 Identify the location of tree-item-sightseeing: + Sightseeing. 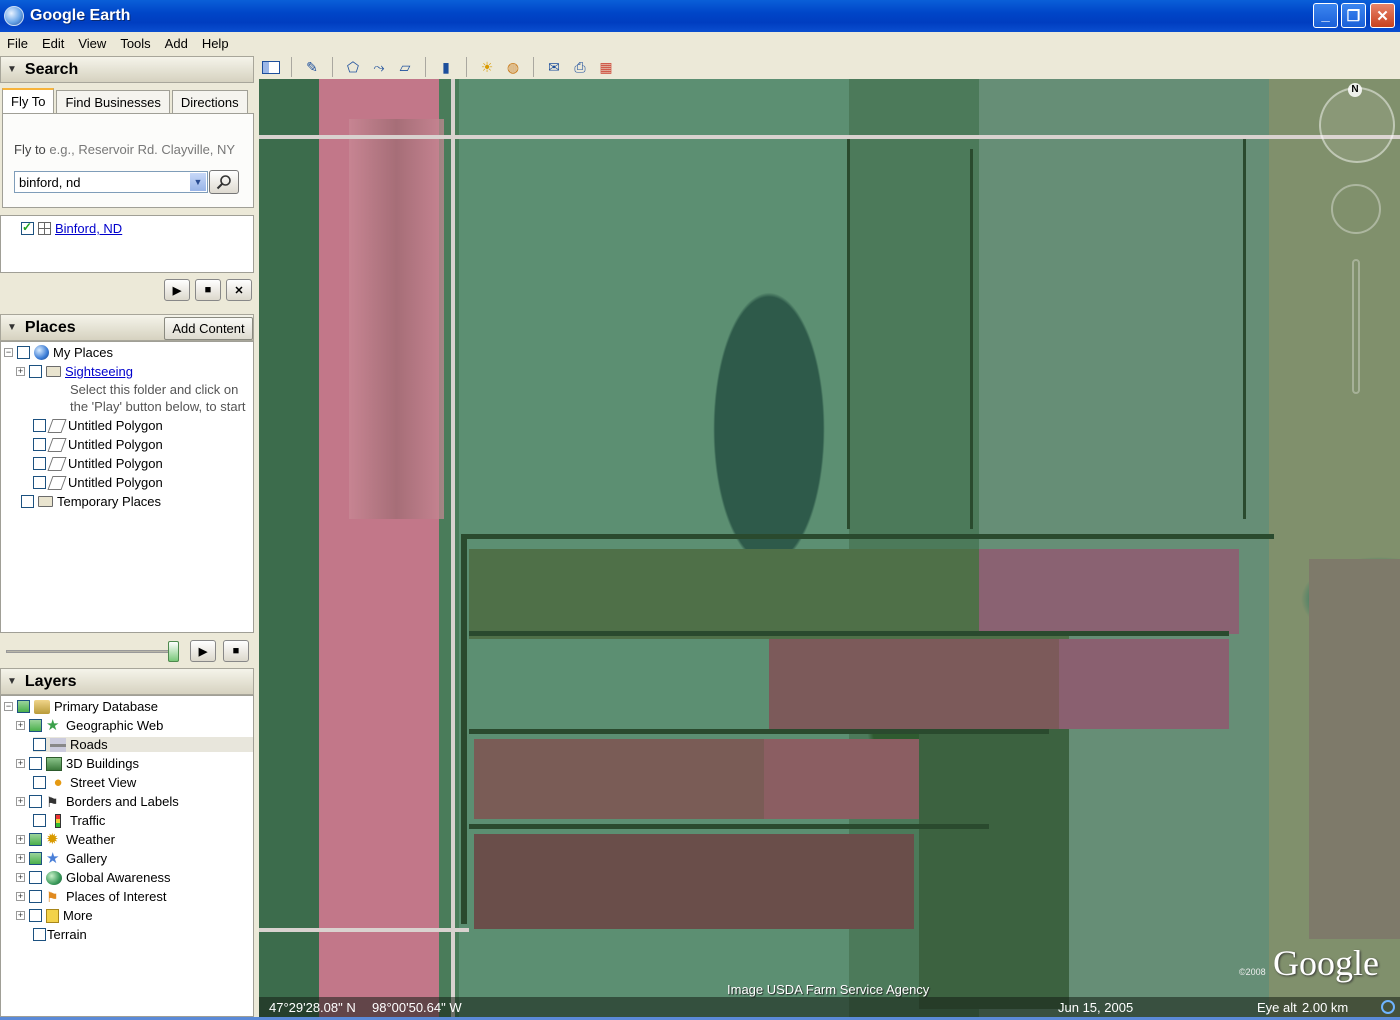
(74, 371).